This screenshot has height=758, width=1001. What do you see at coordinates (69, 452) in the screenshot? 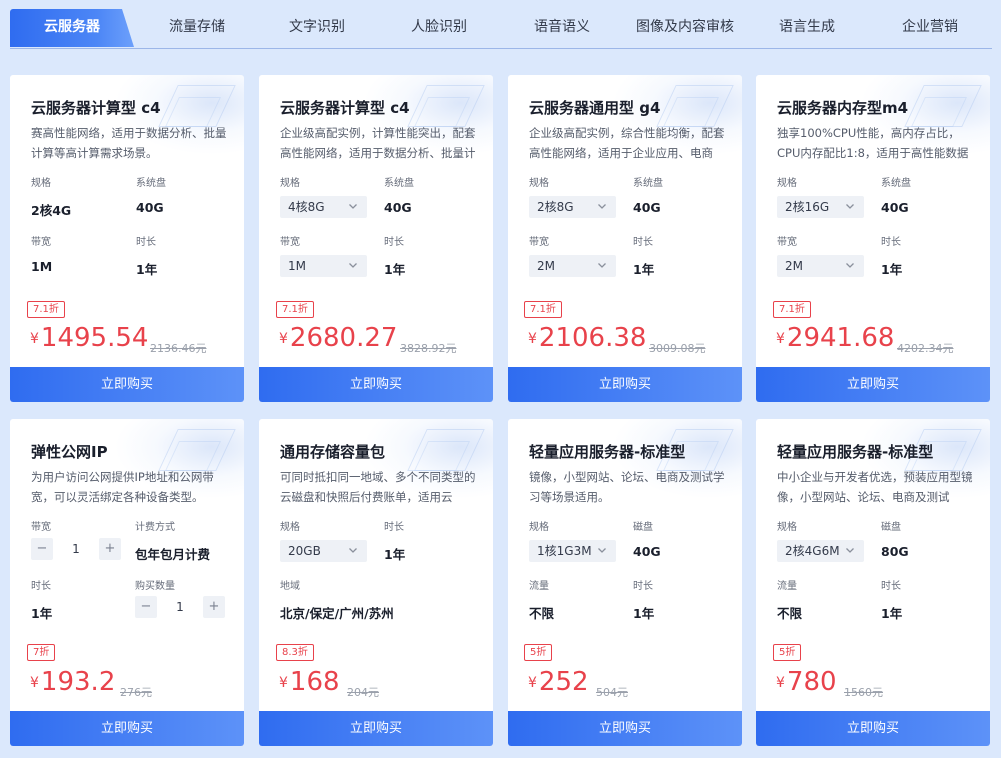
I see `card-title: 弹性公网IP` at bounding box center [69, 452].